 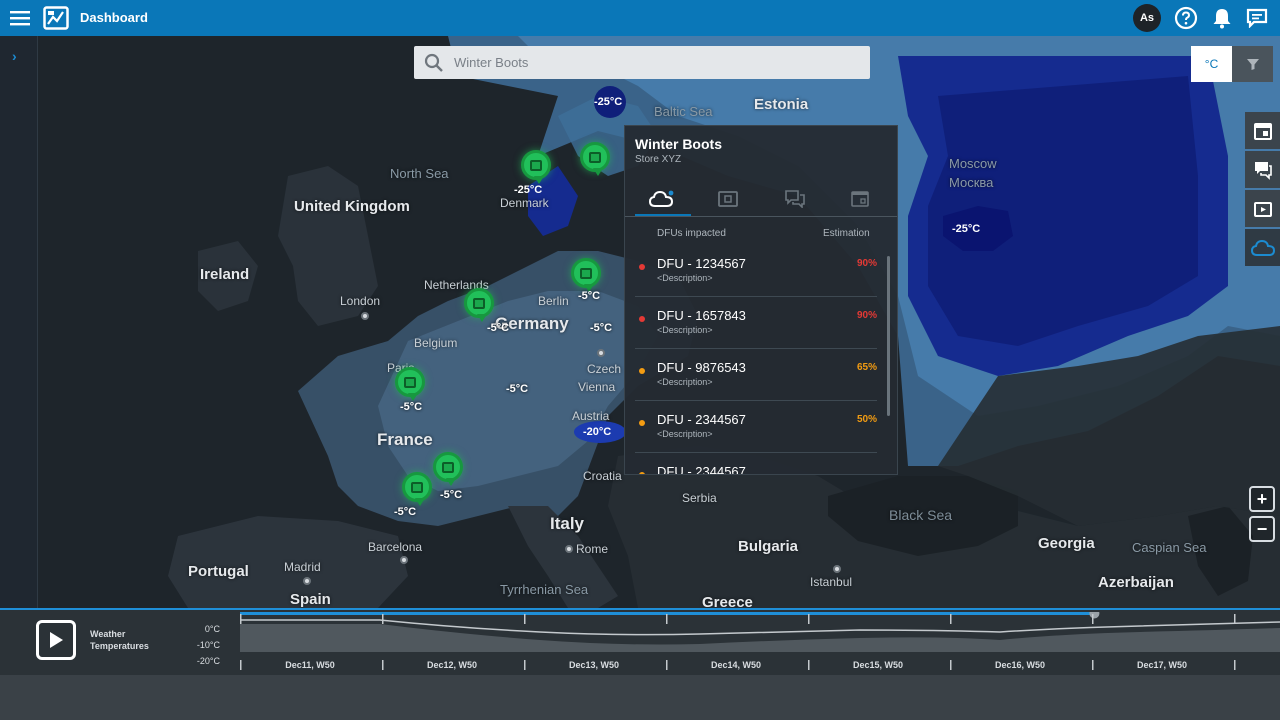 I want to click on tab-weather, so click(x=662, y=199).